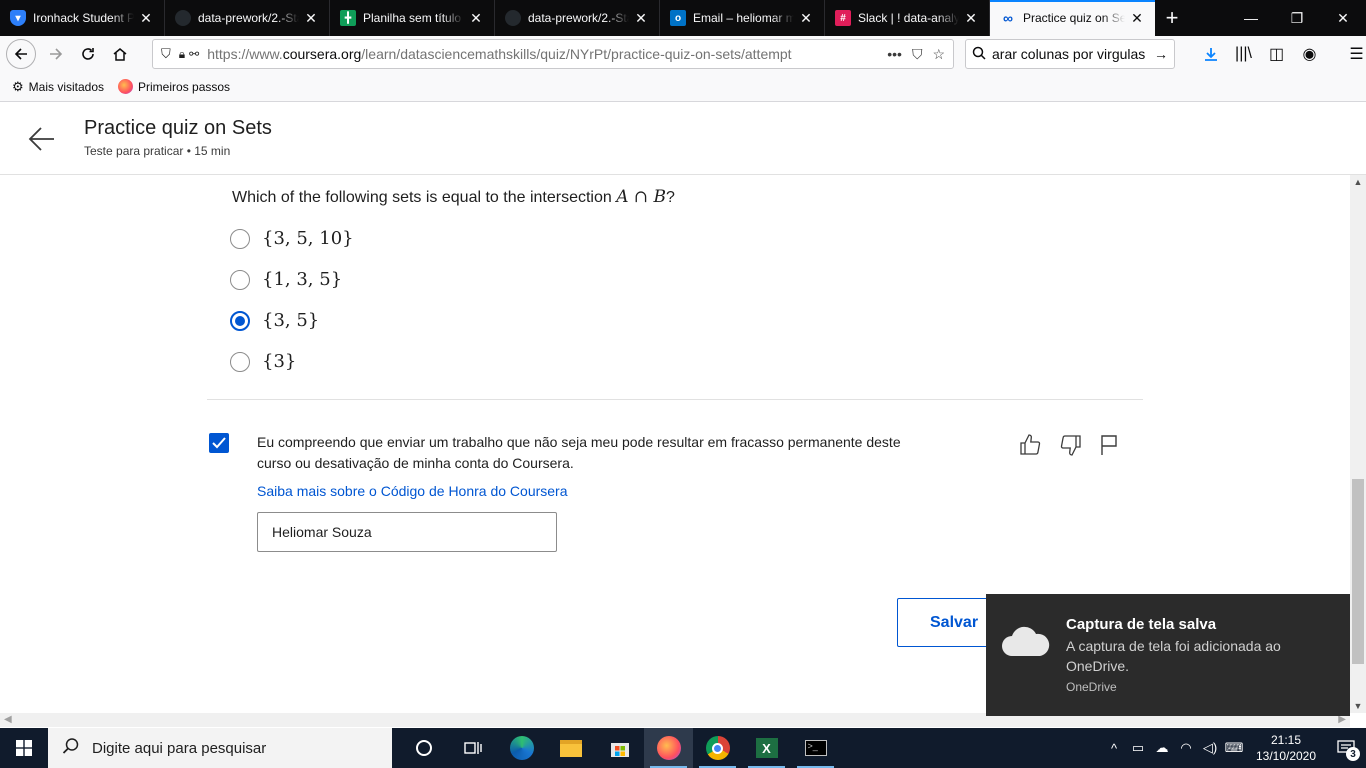  I want to click on firefox-taskbar-icon, so click(668, 748).